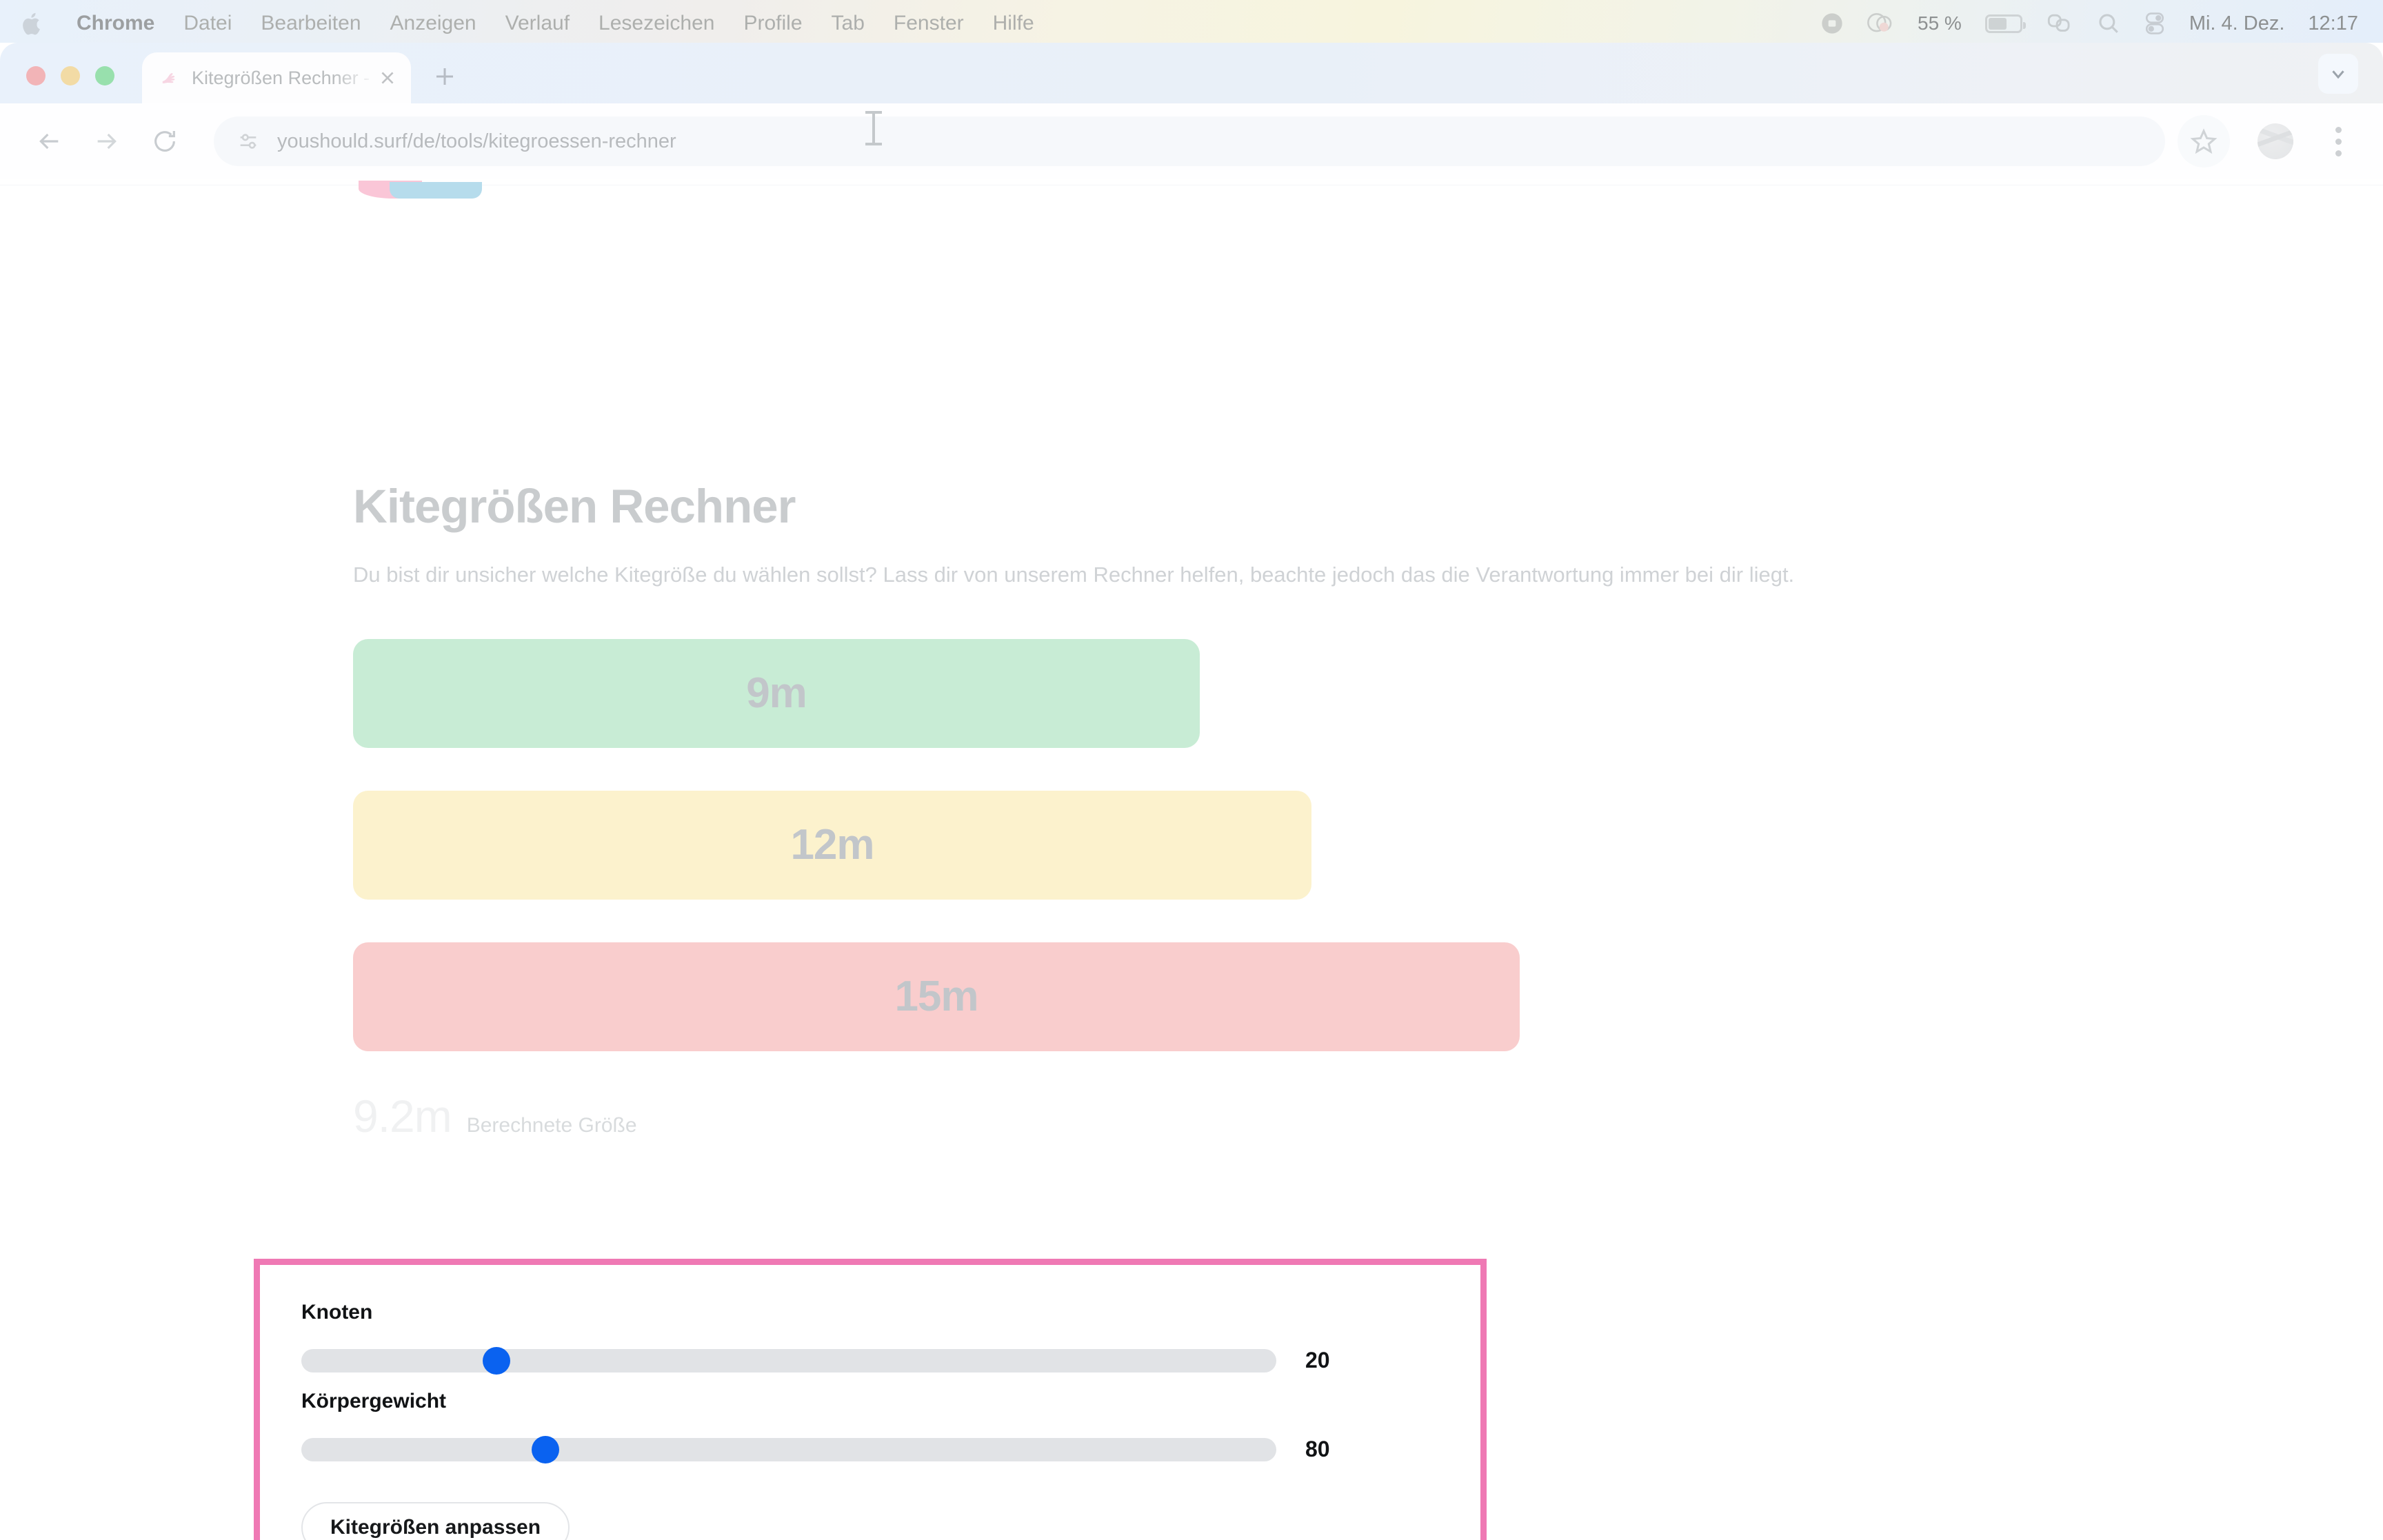 Image resolution: width=2383 pixels, height=1540 pixels. I want to click on close-icon, so click(387, 78).